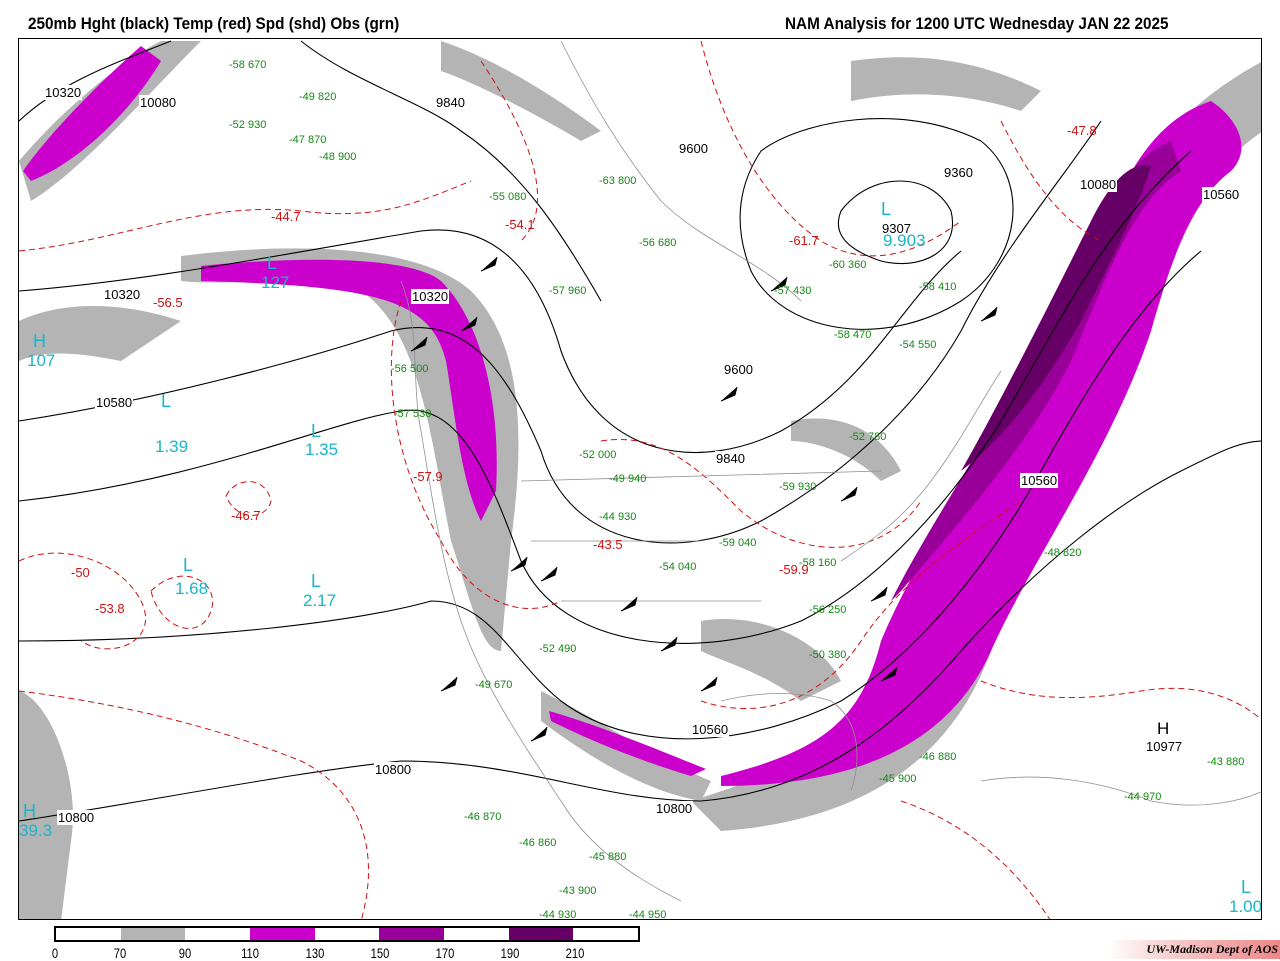  What do you see at coordinates (868, 437) in the screenshot?
I see `station-obs: -52 780` at bounding box center [868, 437].